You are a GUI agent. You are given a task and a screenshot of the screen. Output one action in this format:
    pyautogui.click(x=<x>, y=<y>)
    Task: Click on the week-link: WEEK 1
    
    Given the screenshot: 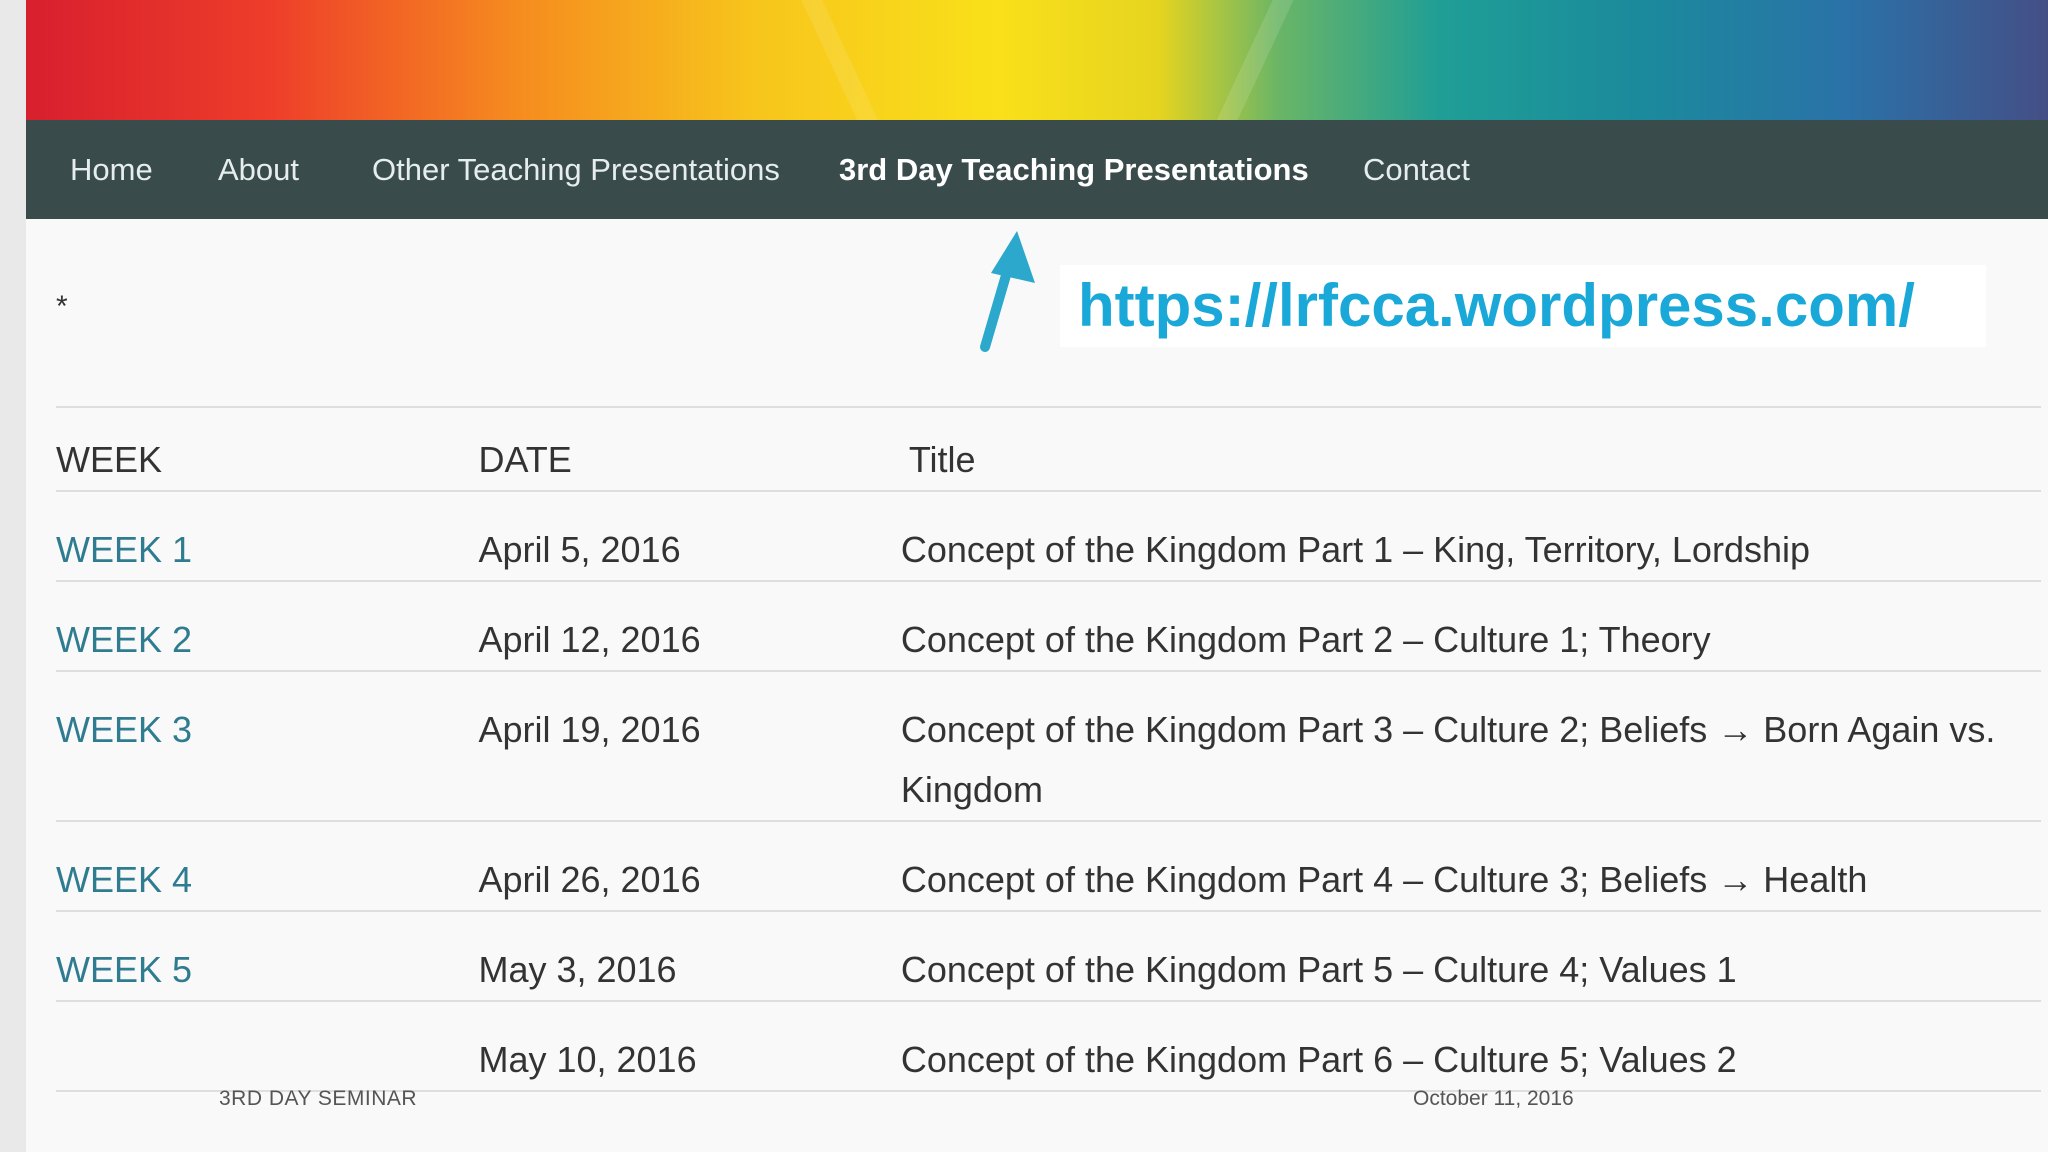 What is the action you would take?
    pyautogui.click(x=267, y=536)
    